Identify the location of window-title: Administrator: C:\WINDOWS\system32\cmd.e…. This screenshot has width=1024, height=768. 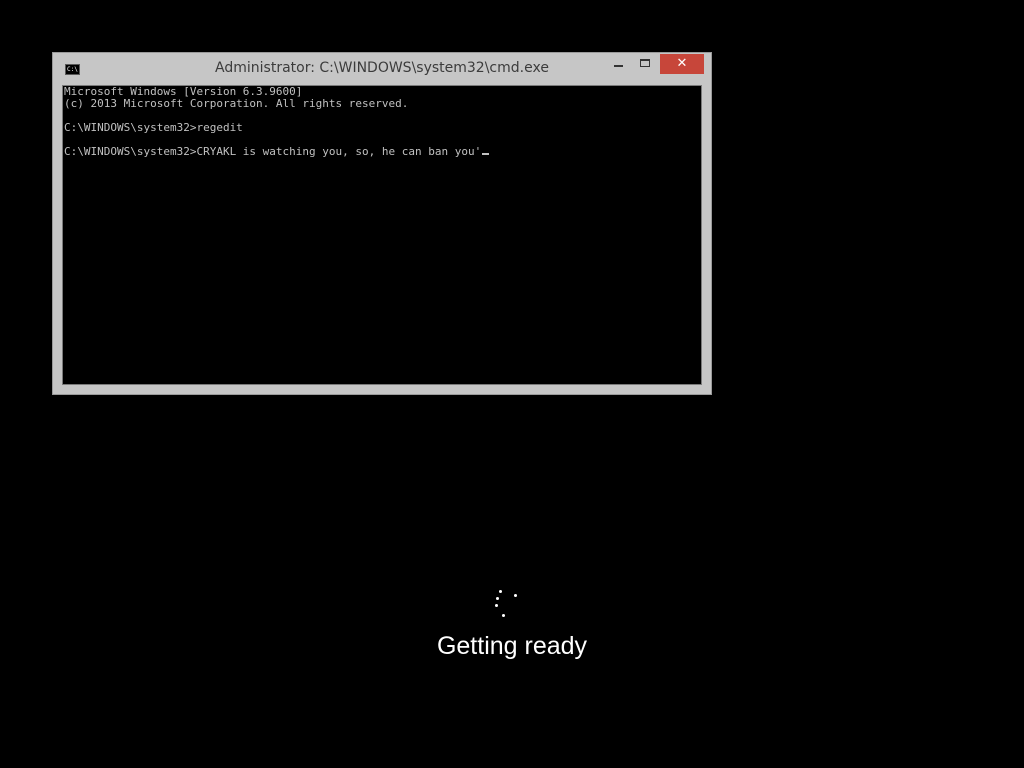
(382, 68).